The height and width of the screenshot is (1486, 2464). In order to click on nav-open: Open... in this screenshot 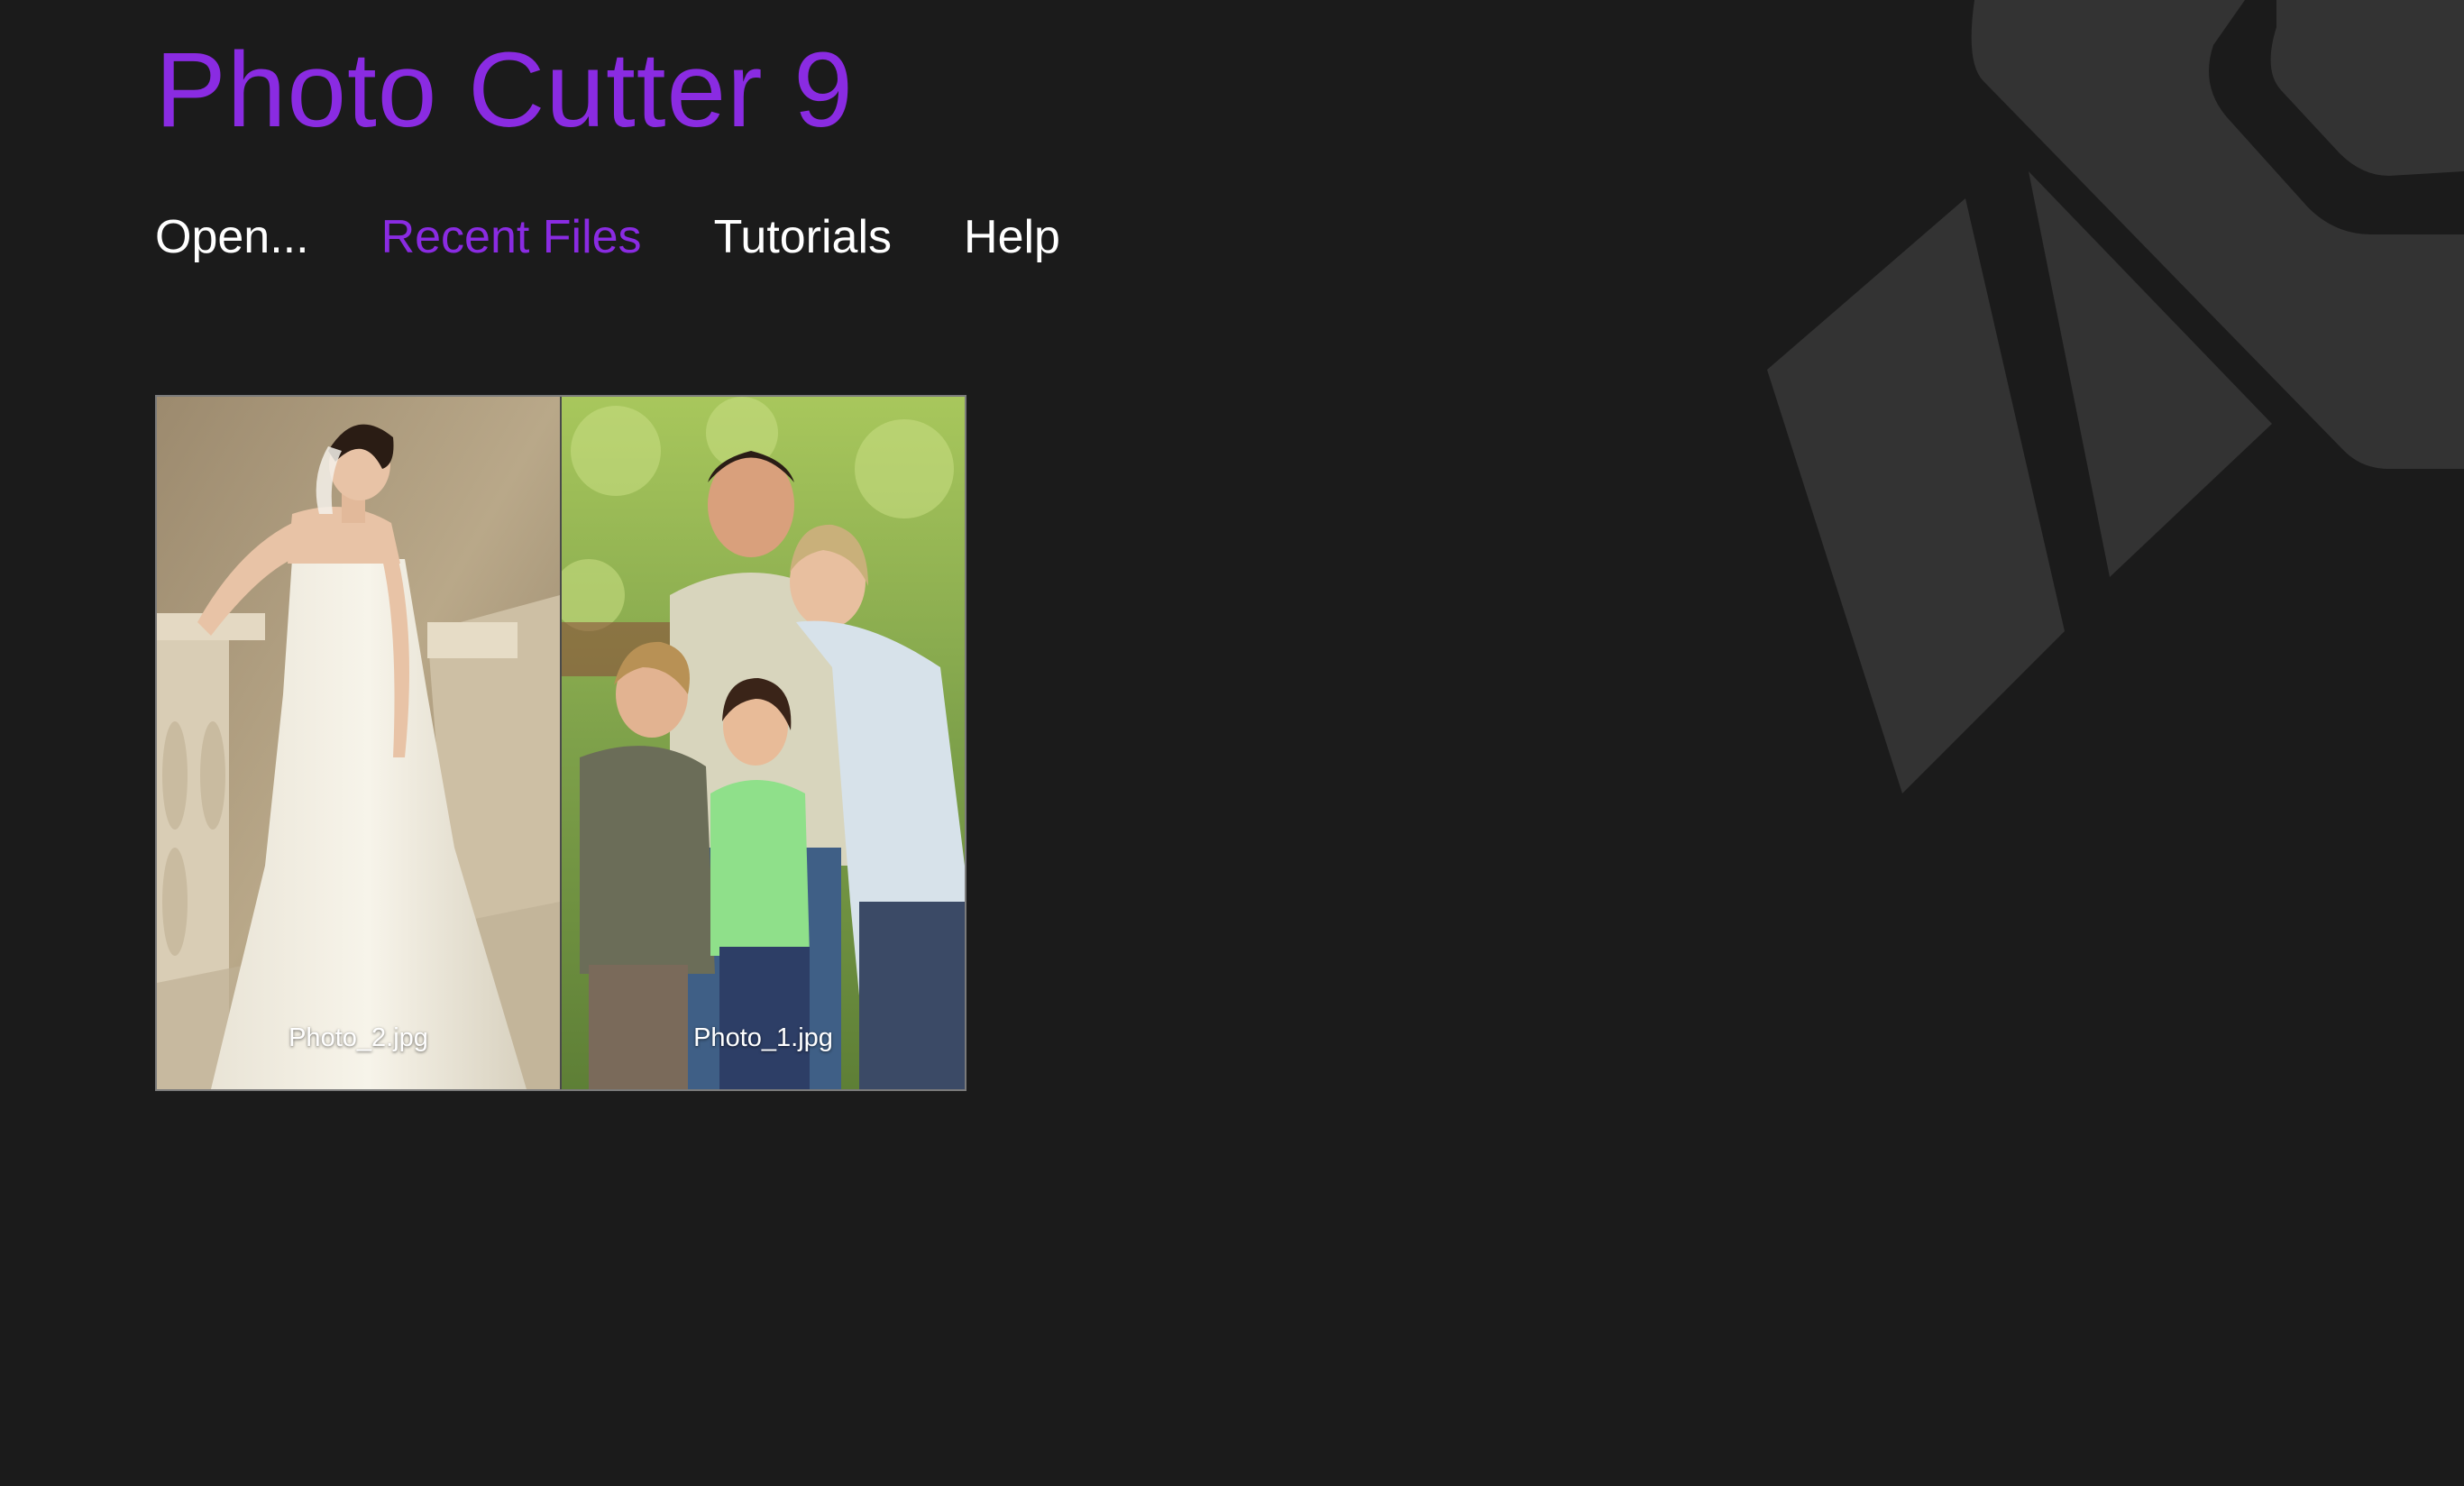, I will do `click(232, 237)`.